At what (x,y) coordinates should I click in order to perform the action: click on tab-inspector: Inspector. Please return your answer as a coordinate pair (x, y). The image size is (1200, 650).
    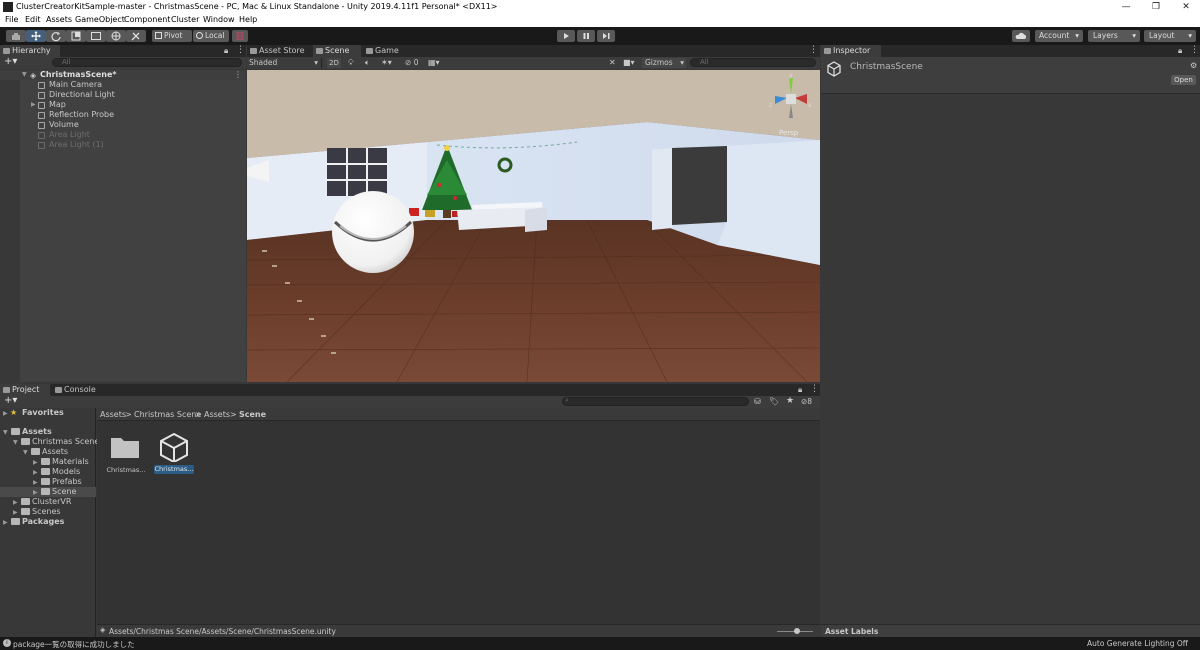
    Looking at the image, I should click on (851, 51).